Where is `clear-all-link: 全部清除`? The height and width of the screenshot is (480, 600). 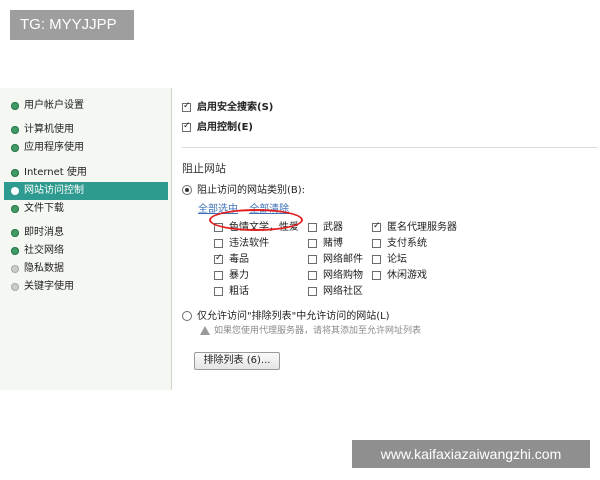 clear-all-link: 全部清除 is located at coordinates (269, 209).